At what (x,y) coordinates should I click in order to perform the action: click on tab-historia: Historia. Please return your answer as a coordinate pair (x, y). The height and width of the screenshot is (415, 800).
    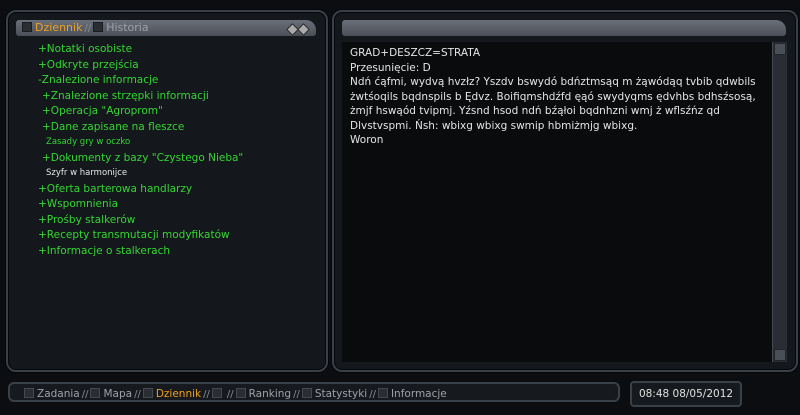
    Looking at the image, I should click on (121, 28).